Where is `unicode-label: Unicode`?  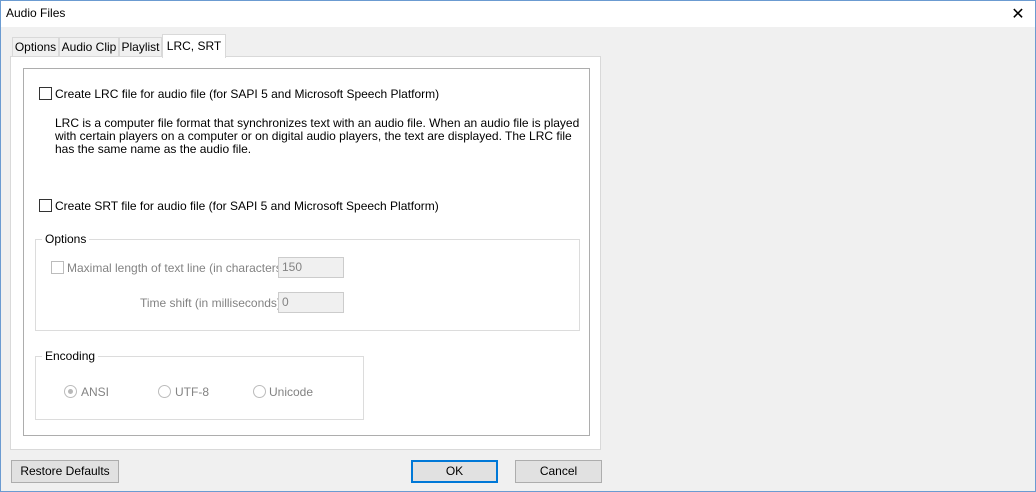
unicode-label: Unicode is located at coordinates (291, 392).